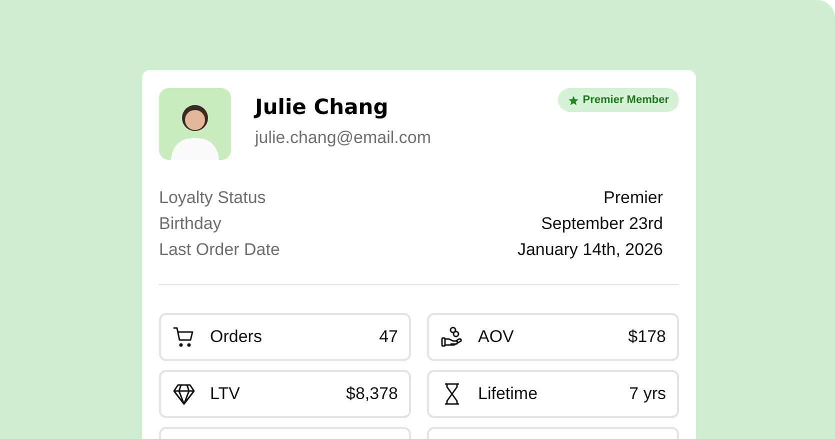  What do you see at coordinates (195, 124) in the screenshot?
I see `photo-placeholder` at bounding box center [195, 124].